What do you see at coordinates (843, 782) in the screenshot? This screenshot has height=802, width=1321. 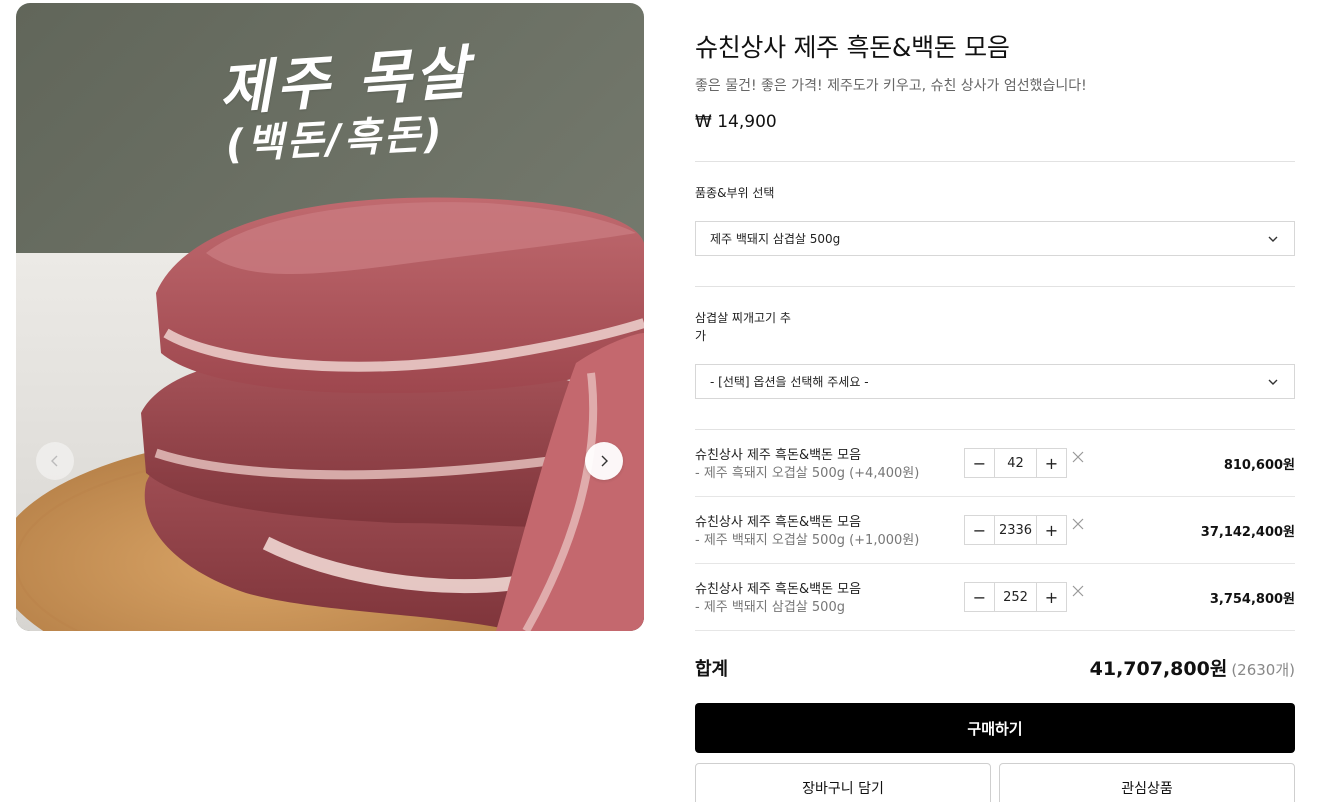 I see `add-to-cart-button: 장바구니 담기` at bounding box center [843, 782].